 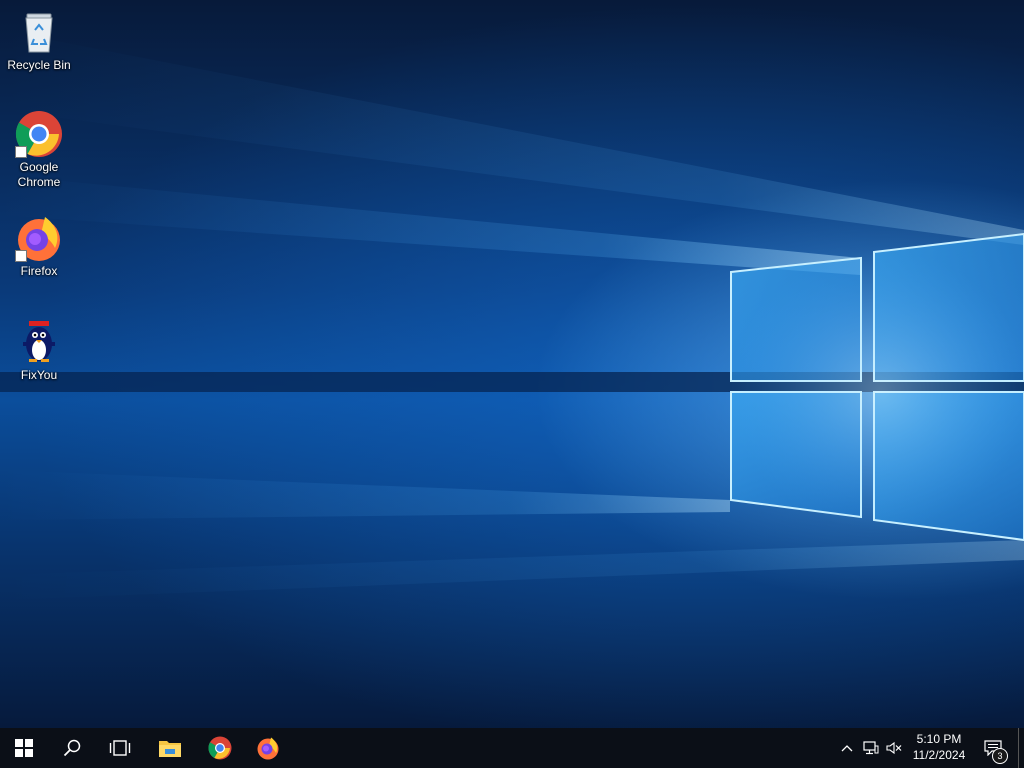 I want to click on desktop-icon-firefox: Firefox, so click(x=39, y=246).